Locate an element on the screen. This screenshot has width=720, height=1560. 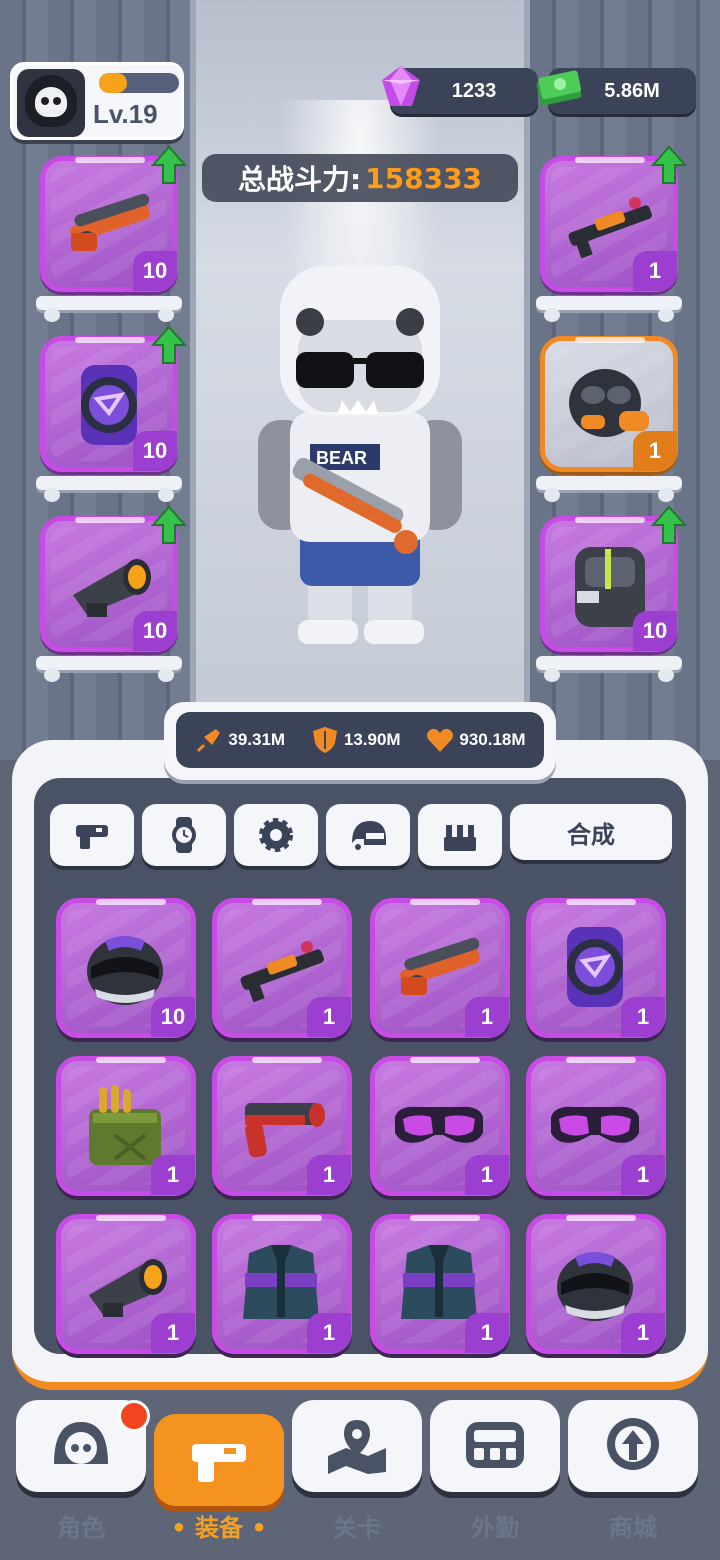
nav-stage is located at coordinates (357, 1446).